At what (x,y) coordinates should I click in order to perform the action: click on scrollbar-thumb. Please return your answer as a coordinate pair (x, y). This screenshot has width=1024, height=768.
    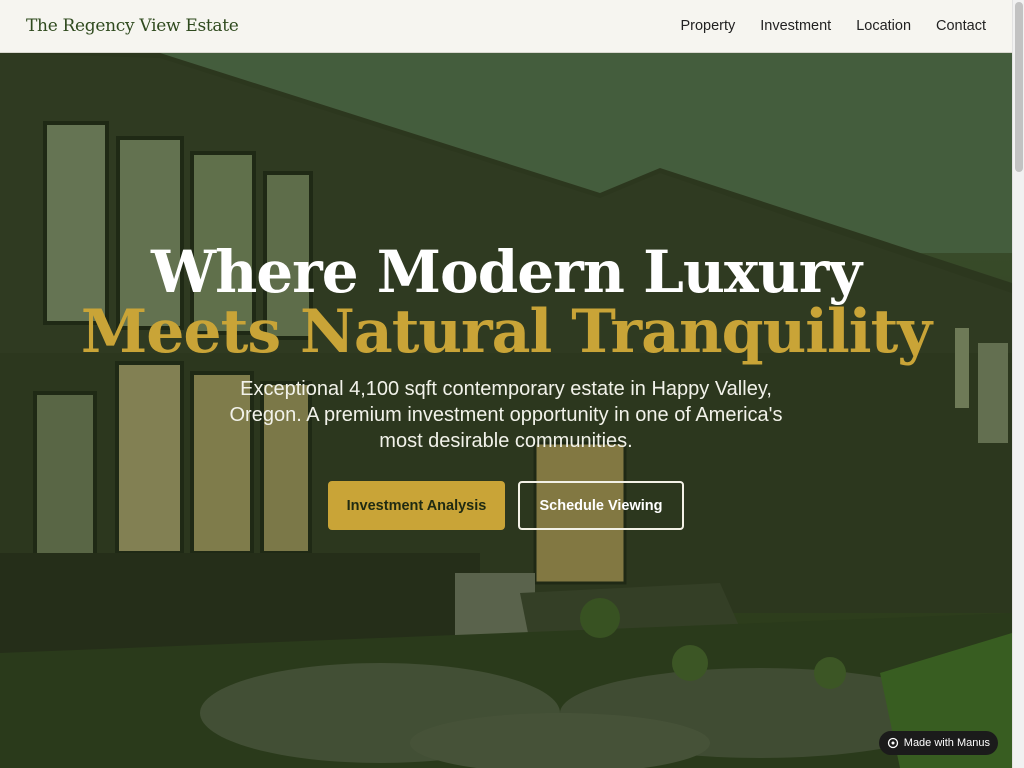
    Looking at the image, I should click on (1019, 87).